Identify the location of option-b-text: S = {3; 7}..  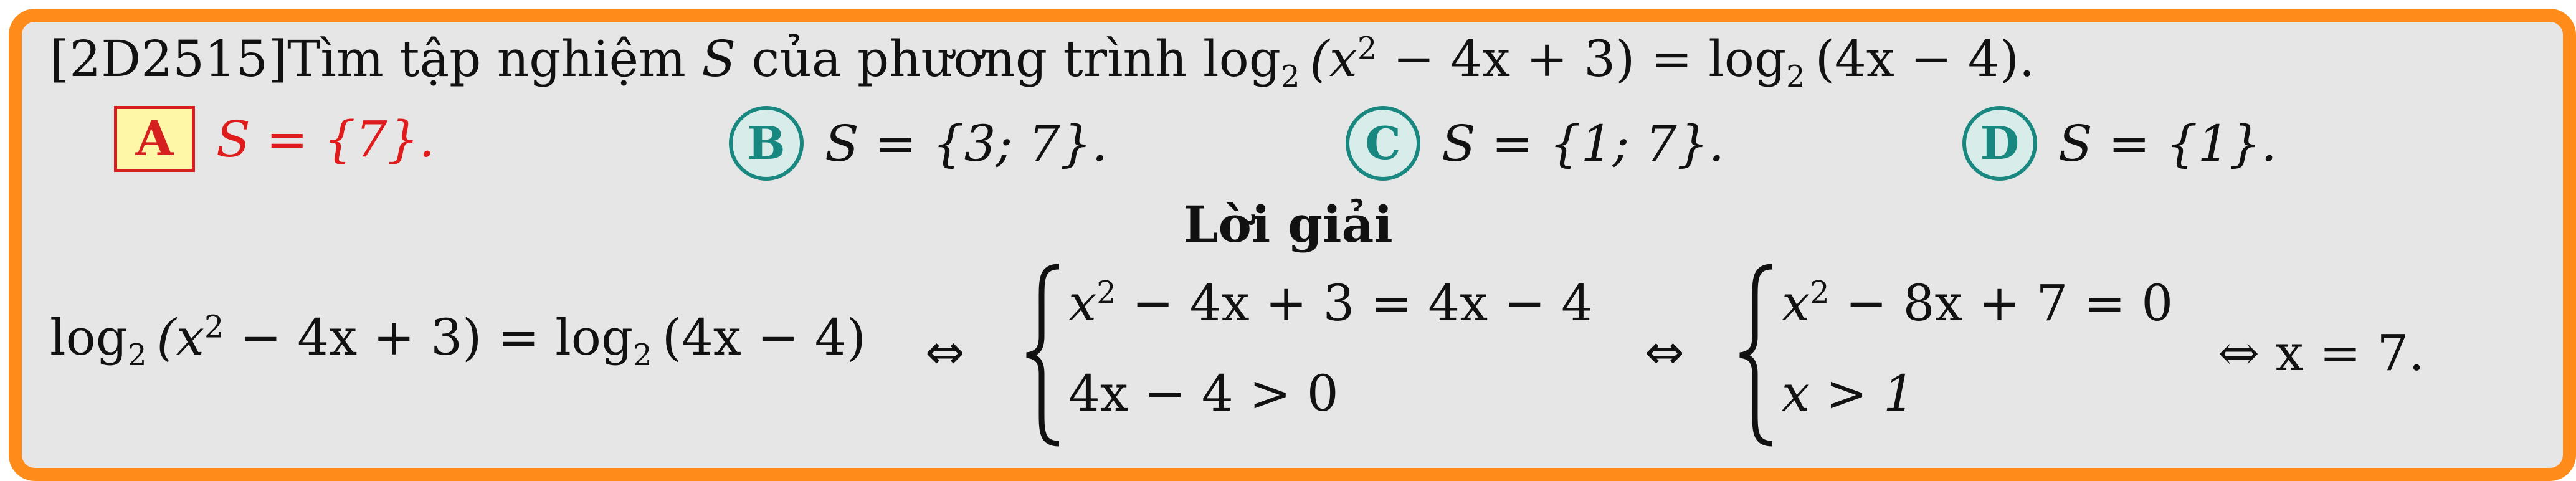
(966, 143).